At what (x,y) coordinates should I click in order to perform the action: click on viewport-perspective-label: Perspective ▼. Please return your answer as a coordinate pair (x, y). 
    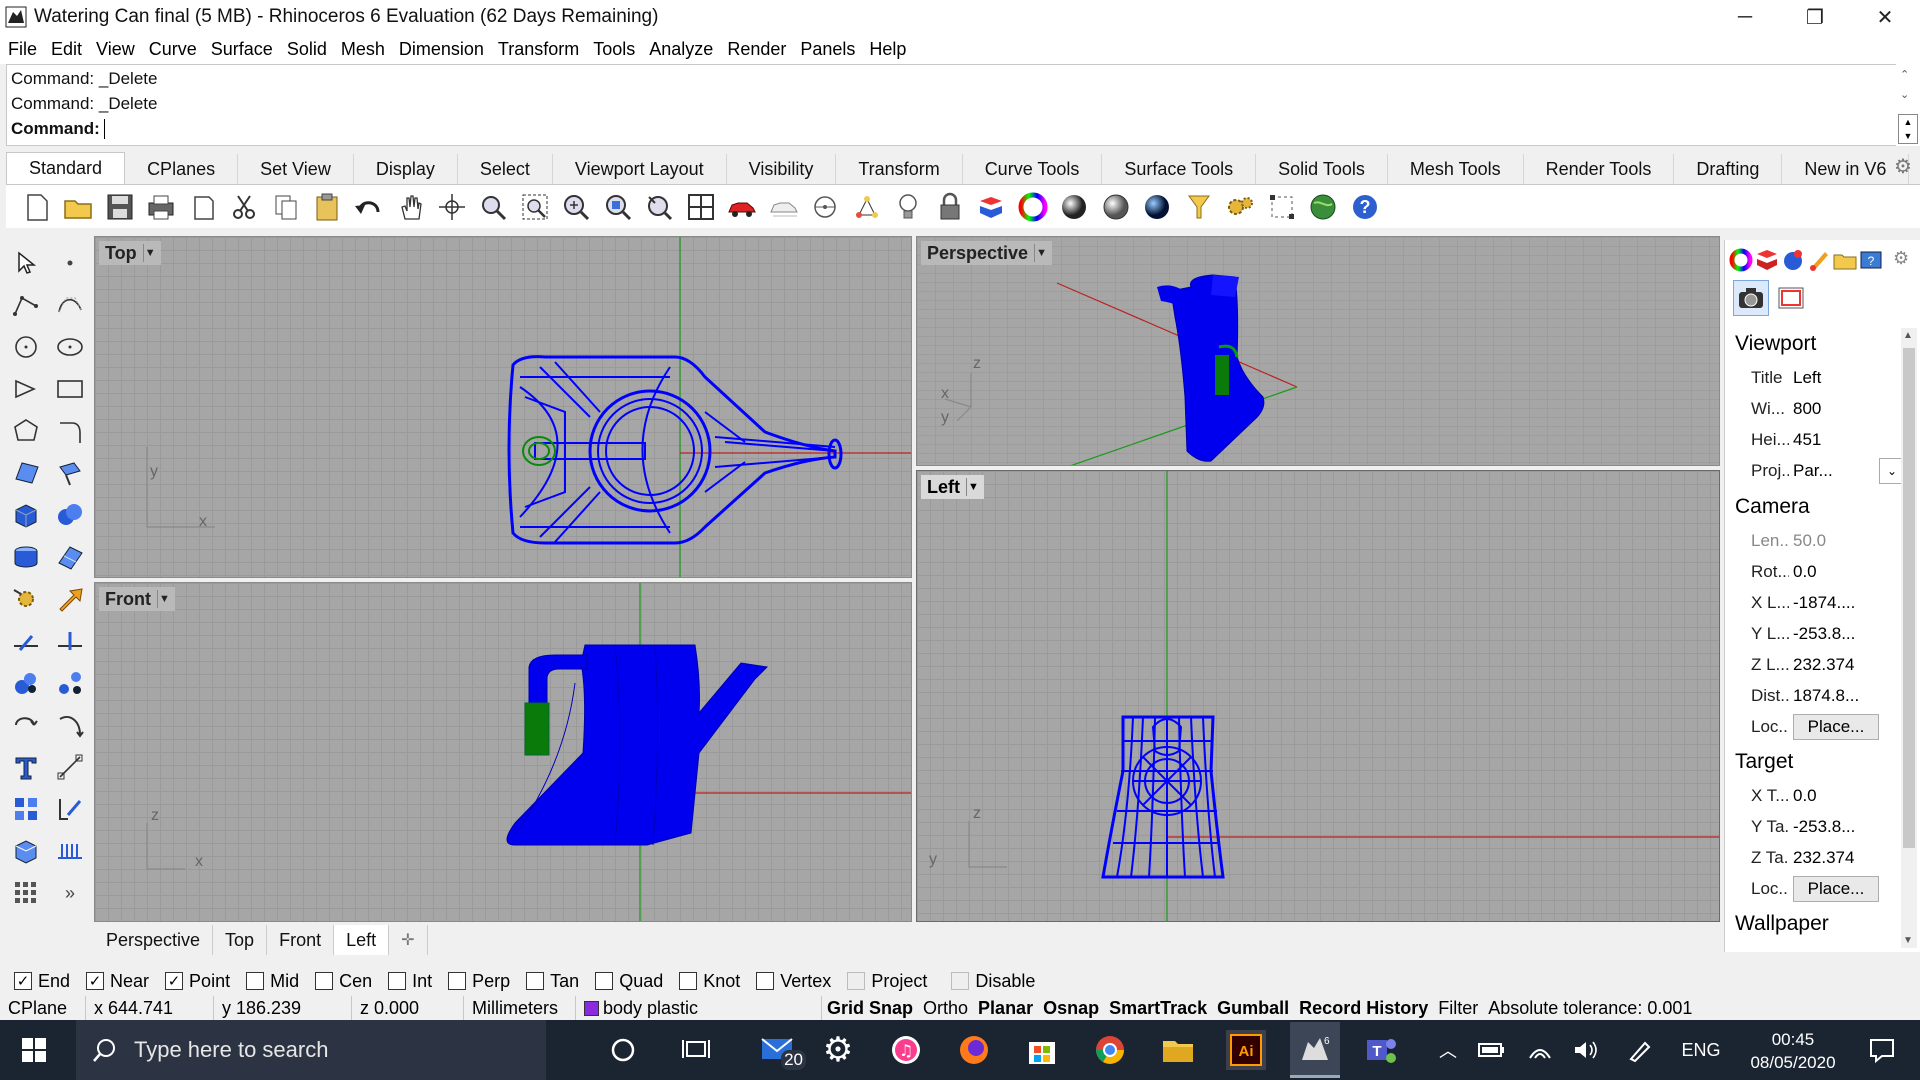
    Looking at the image, I should click on (987, 253).